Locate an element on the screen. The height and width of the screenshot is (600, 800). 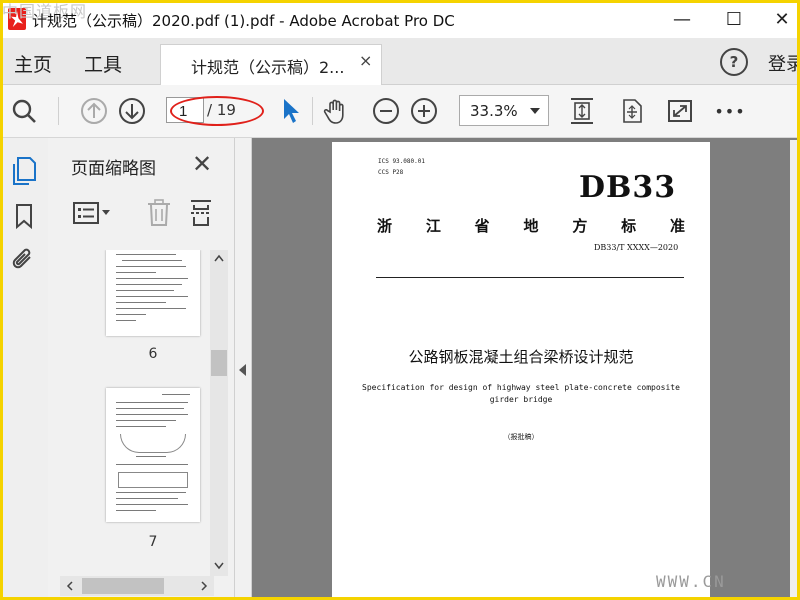
document-scrollbar is located at coordinates (795, 369).